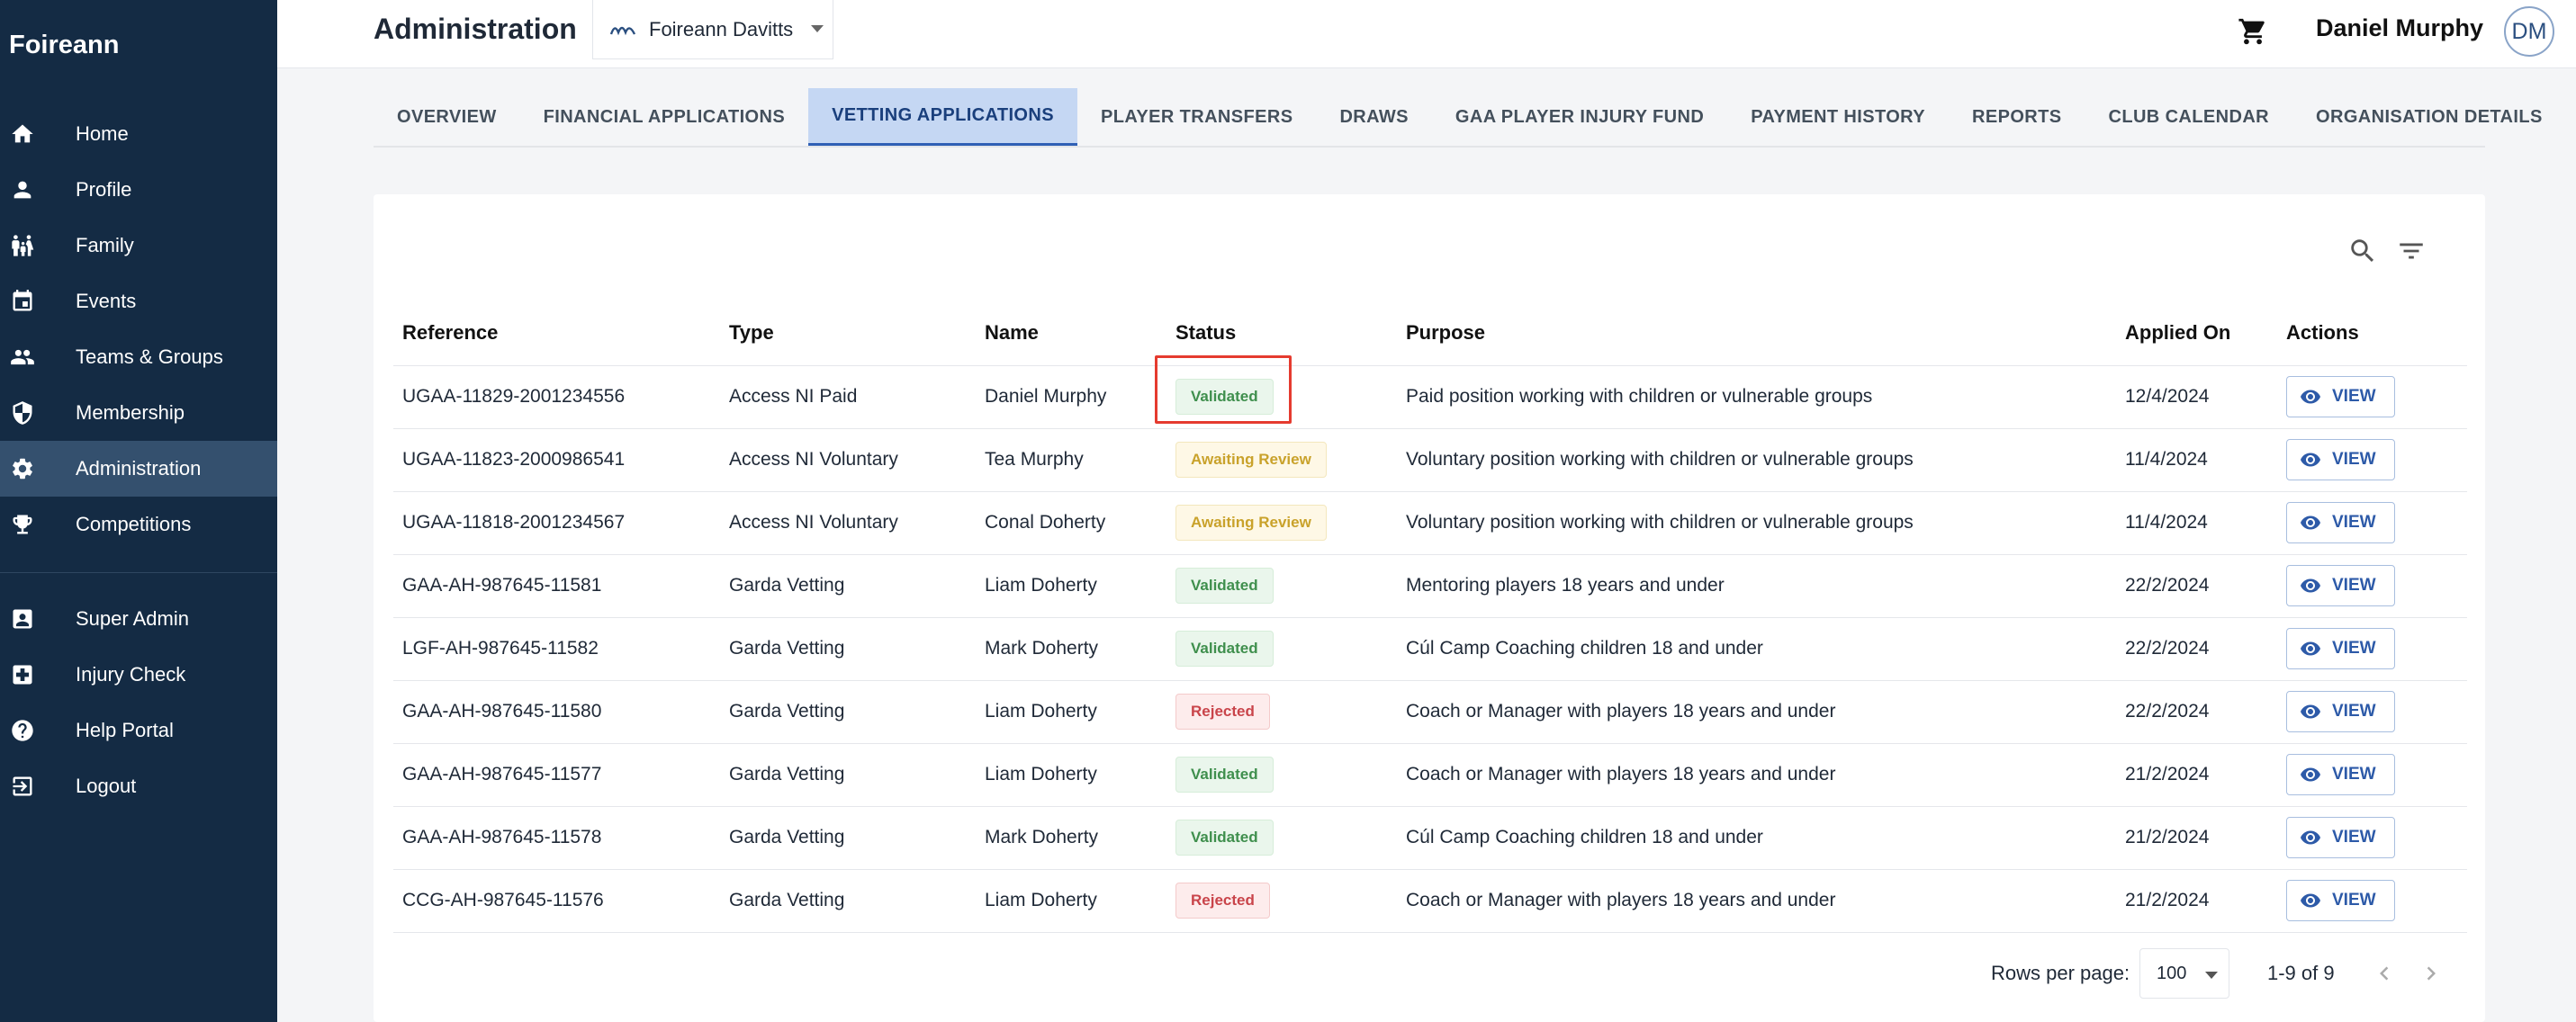  What do you see at coordinates (22, 357) in the screenshot?
I see `group-icon` at bounding box center [22, 357].